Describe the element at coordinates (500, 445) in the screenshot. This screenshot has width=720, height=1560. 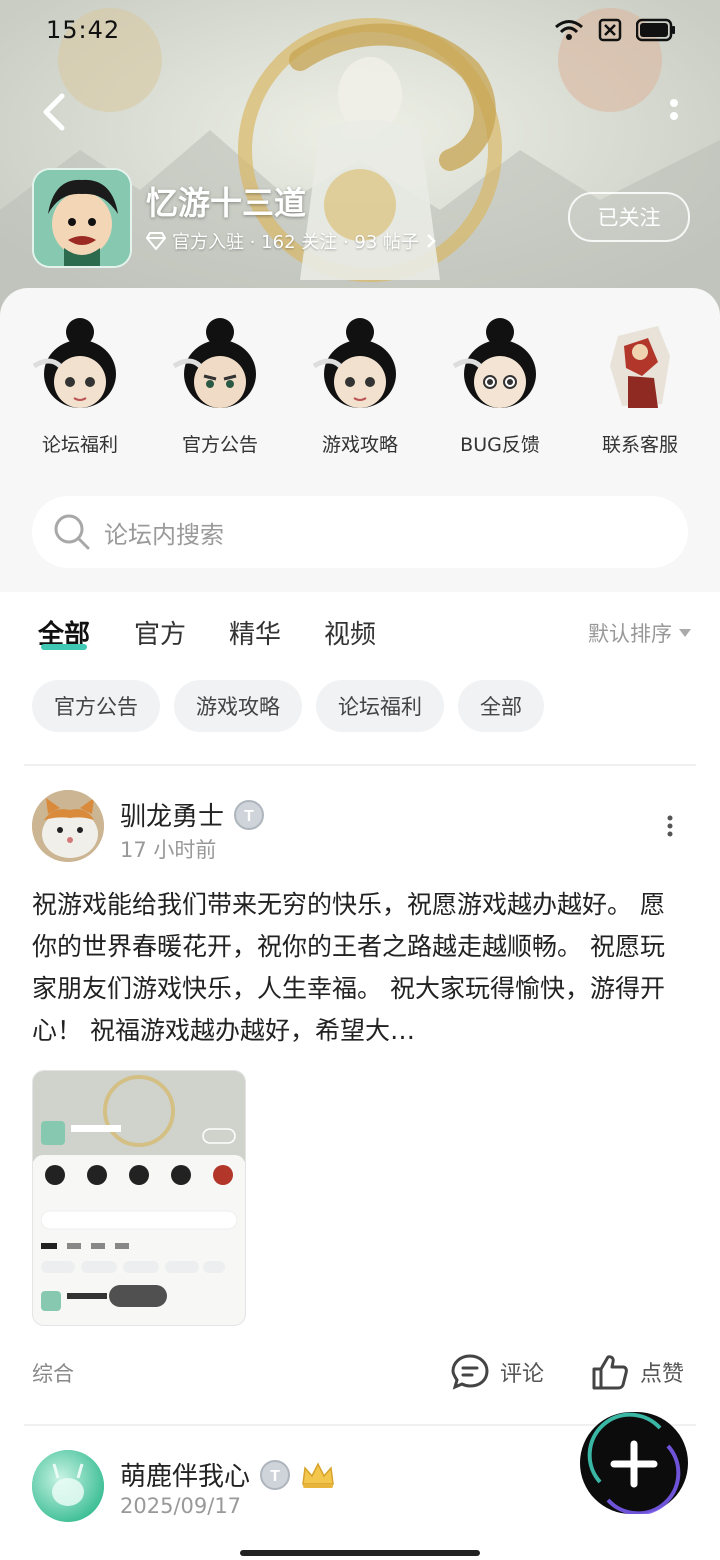
I see `shortcut-label: BUG反馈` at that location.